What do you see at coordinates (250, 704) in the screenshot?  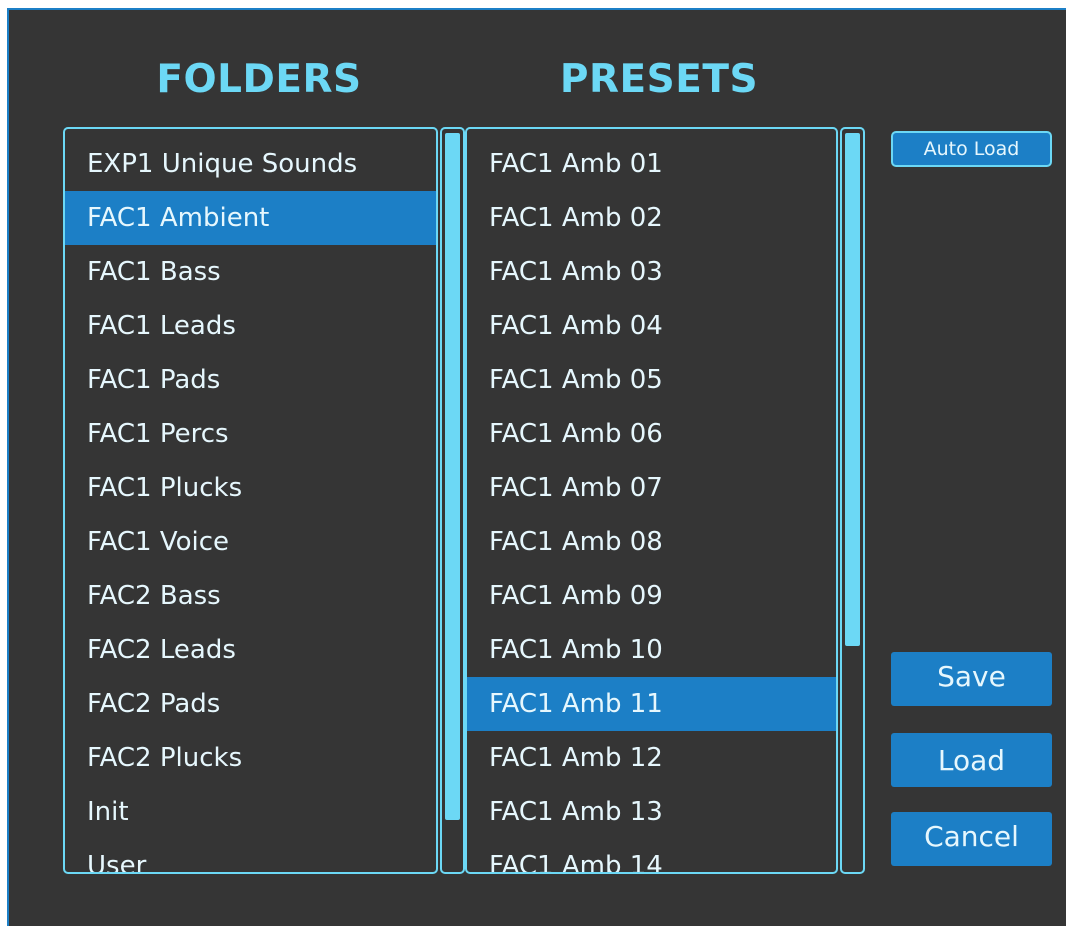 I see `folder-list-item: FAC2 Pads` at bounding box center [250, 704].